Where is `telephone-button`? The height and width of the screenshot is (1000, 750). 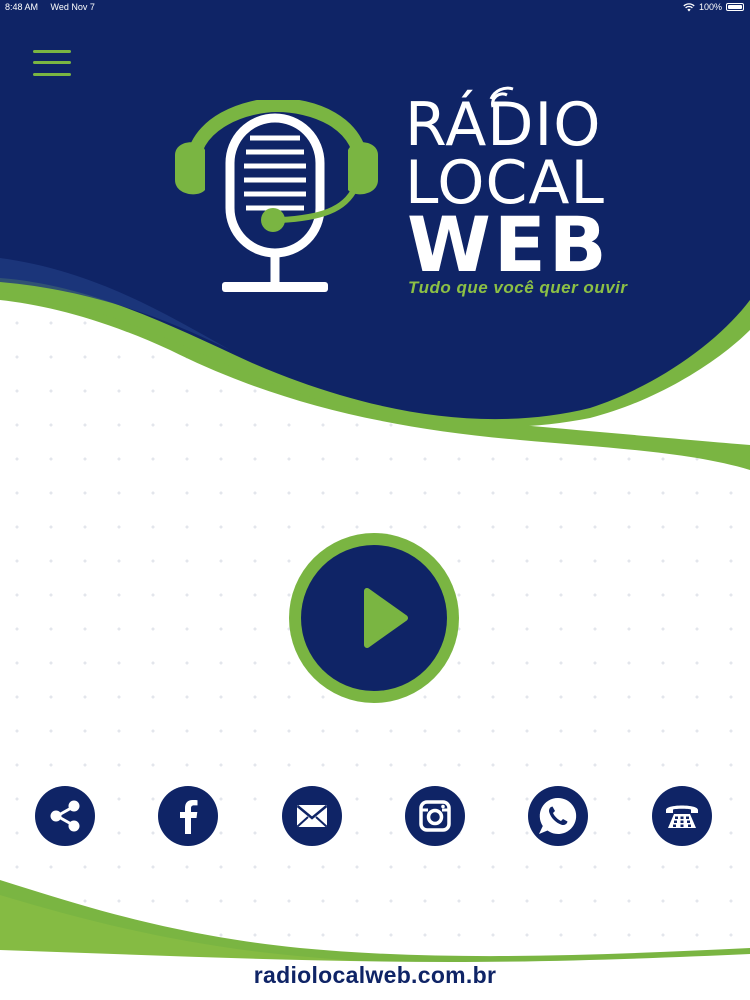 telephone-button is located at coordinates (682, 816).